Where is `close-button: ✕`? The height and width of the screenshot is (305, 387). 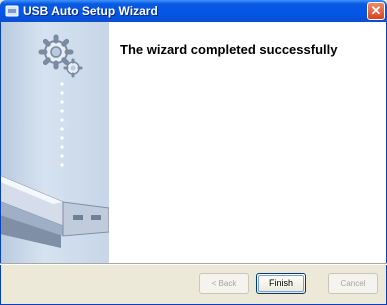
close-button: ✕ is located at coordinates (376, 11).